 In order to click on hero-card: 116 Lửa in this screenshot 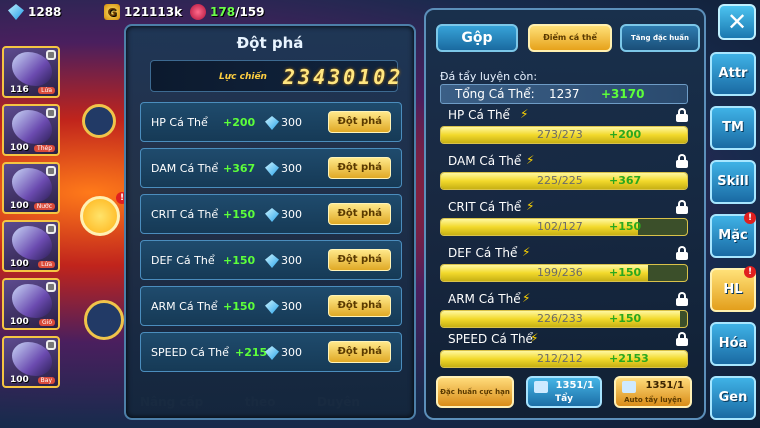, I will do `click(31, 72)`.